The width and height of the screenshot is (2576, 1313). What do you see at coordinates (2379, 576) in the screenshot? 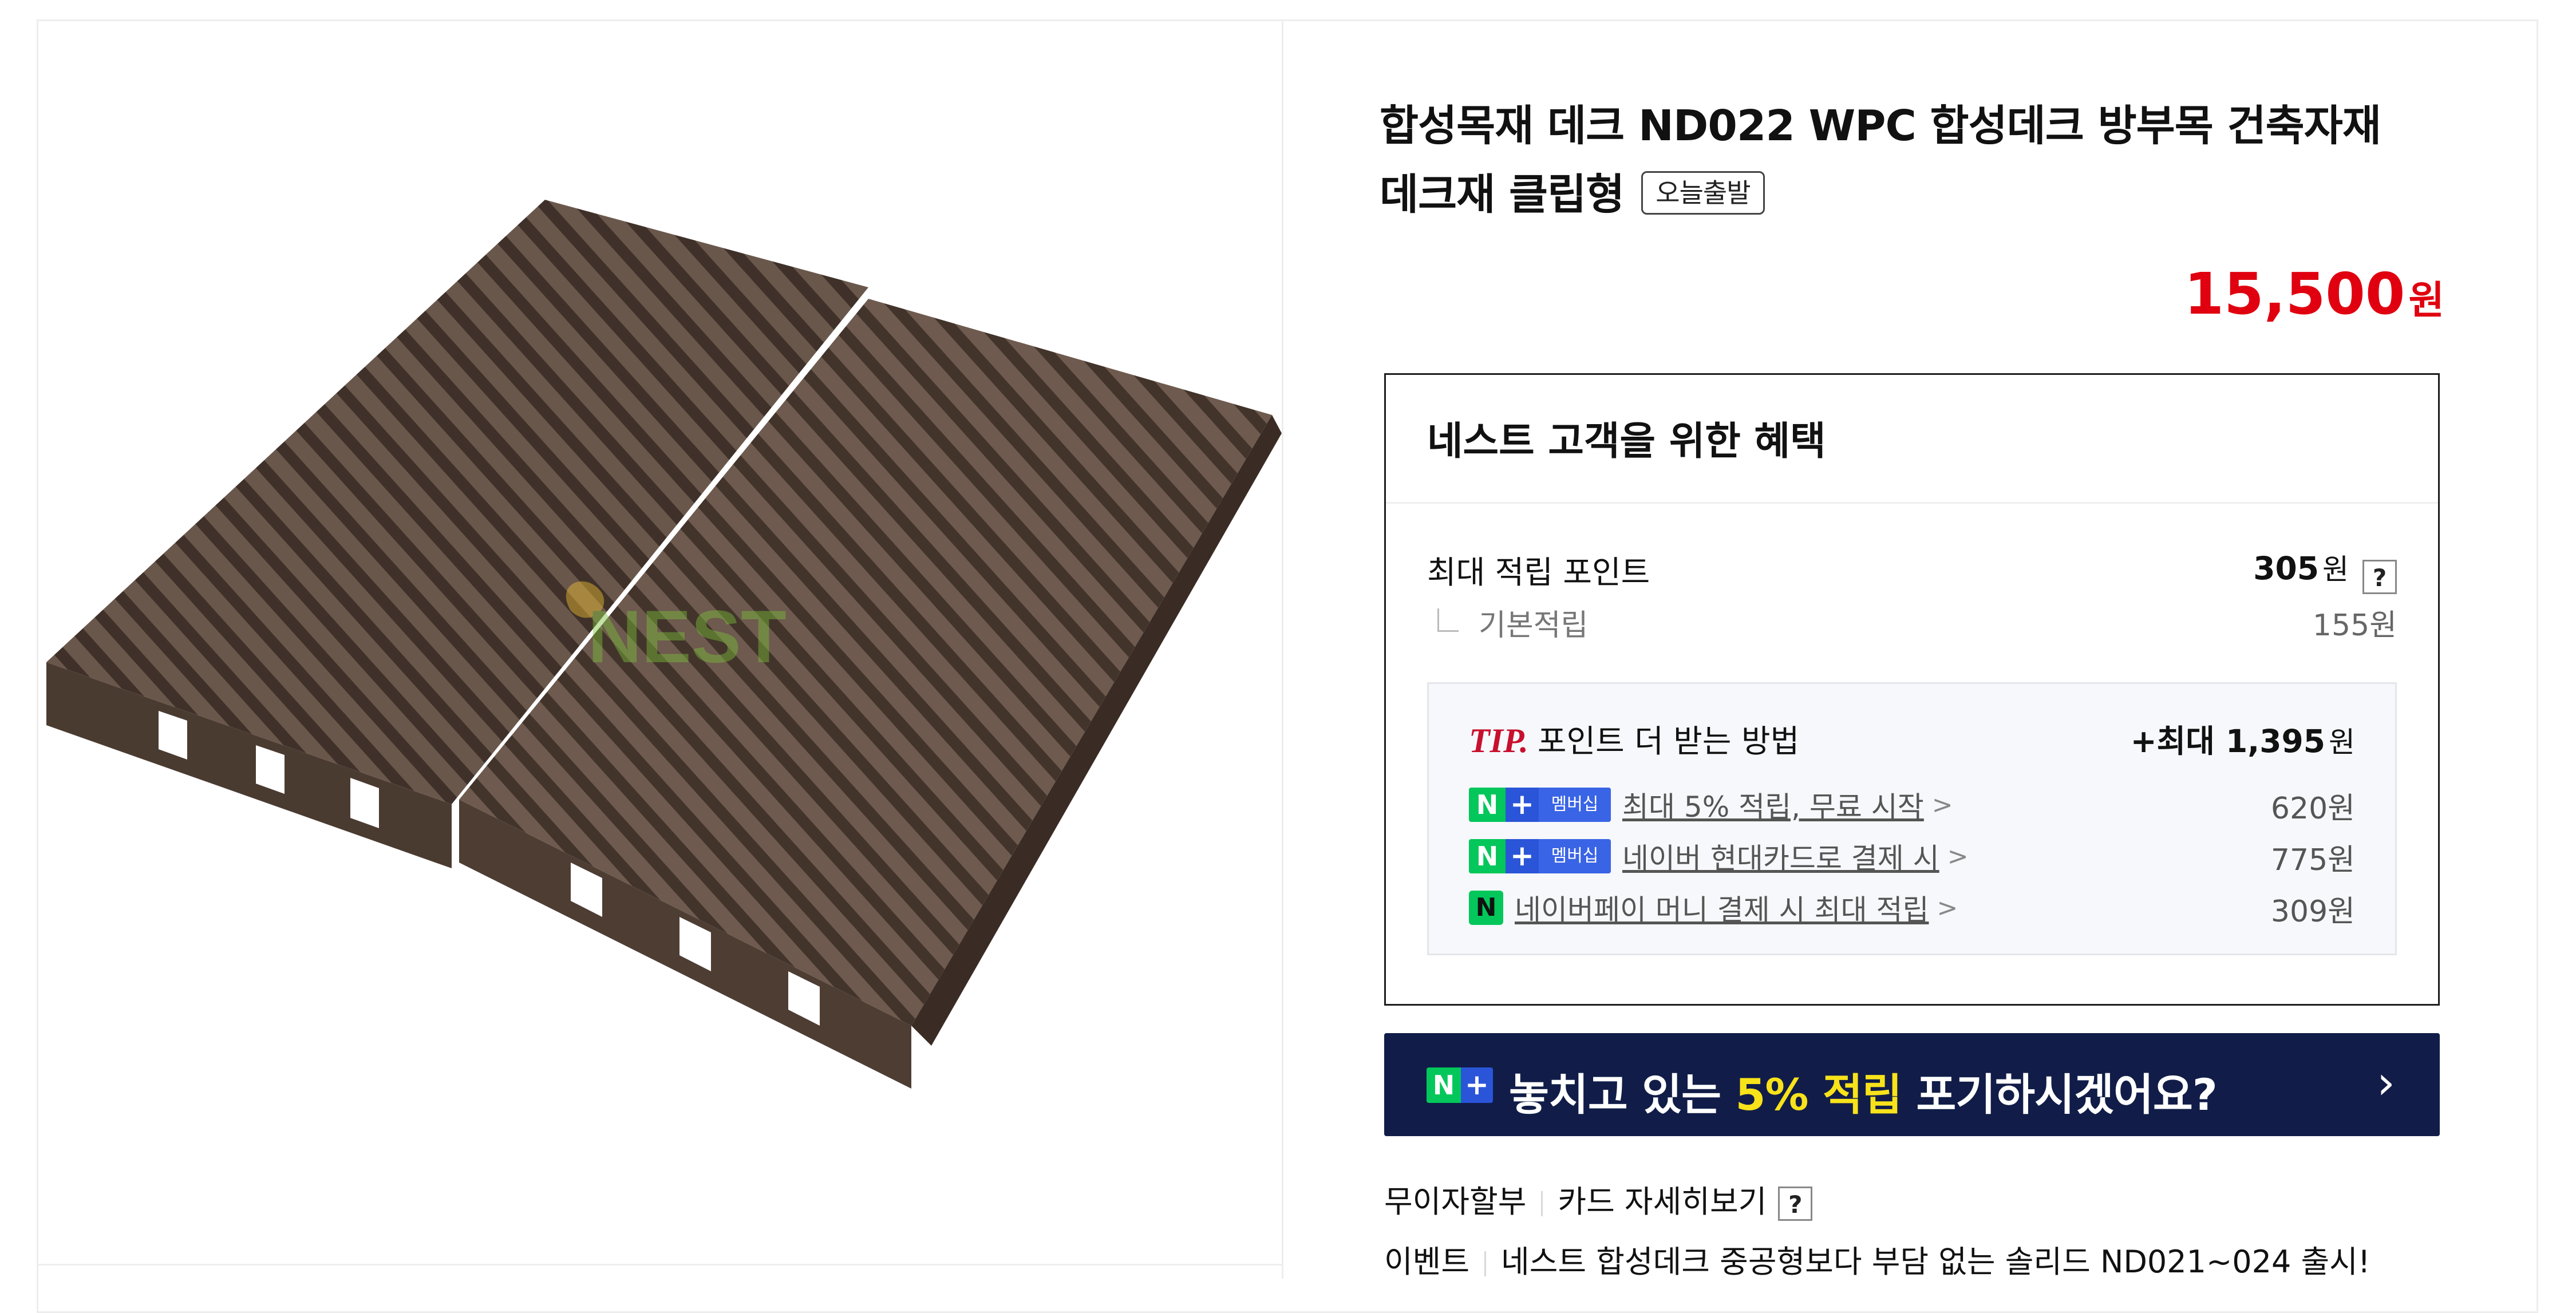
I see `max-points-help-button: ?` at bounding box center [2379, 576].